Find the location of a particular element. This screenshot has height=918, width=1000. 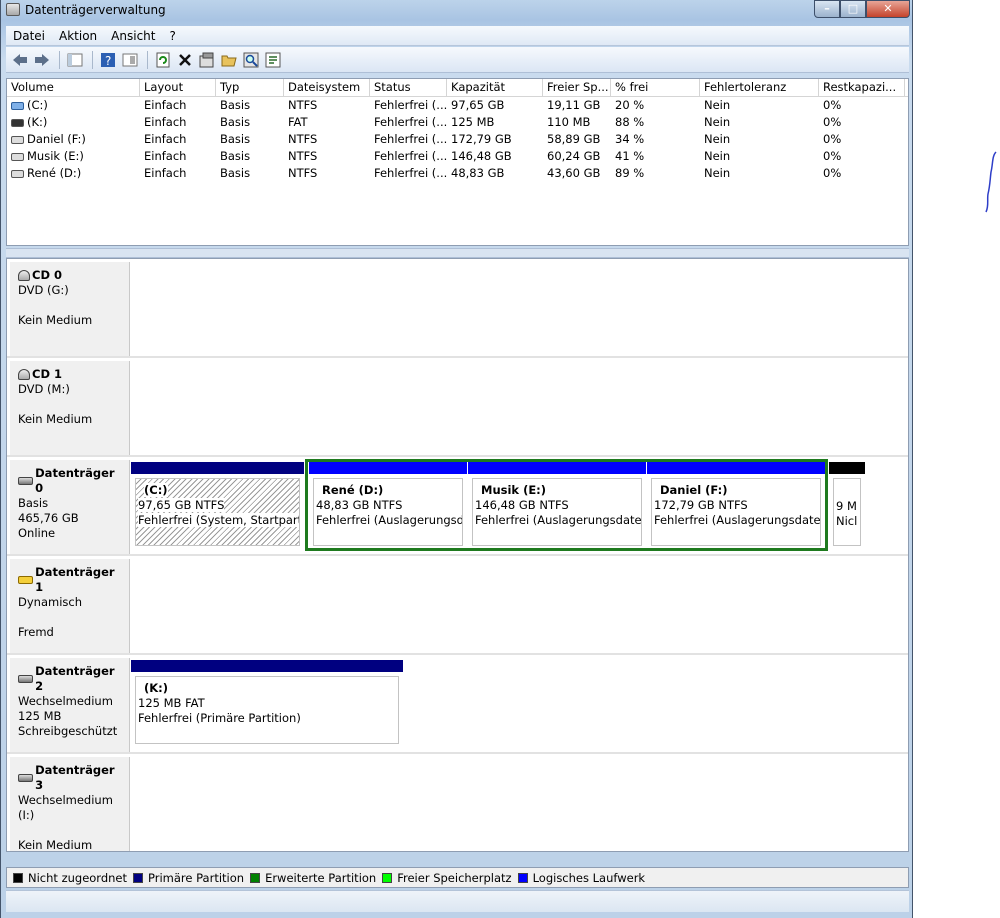

partition-unallocated: 9 M Nicl is located at coordinates (847, 505).